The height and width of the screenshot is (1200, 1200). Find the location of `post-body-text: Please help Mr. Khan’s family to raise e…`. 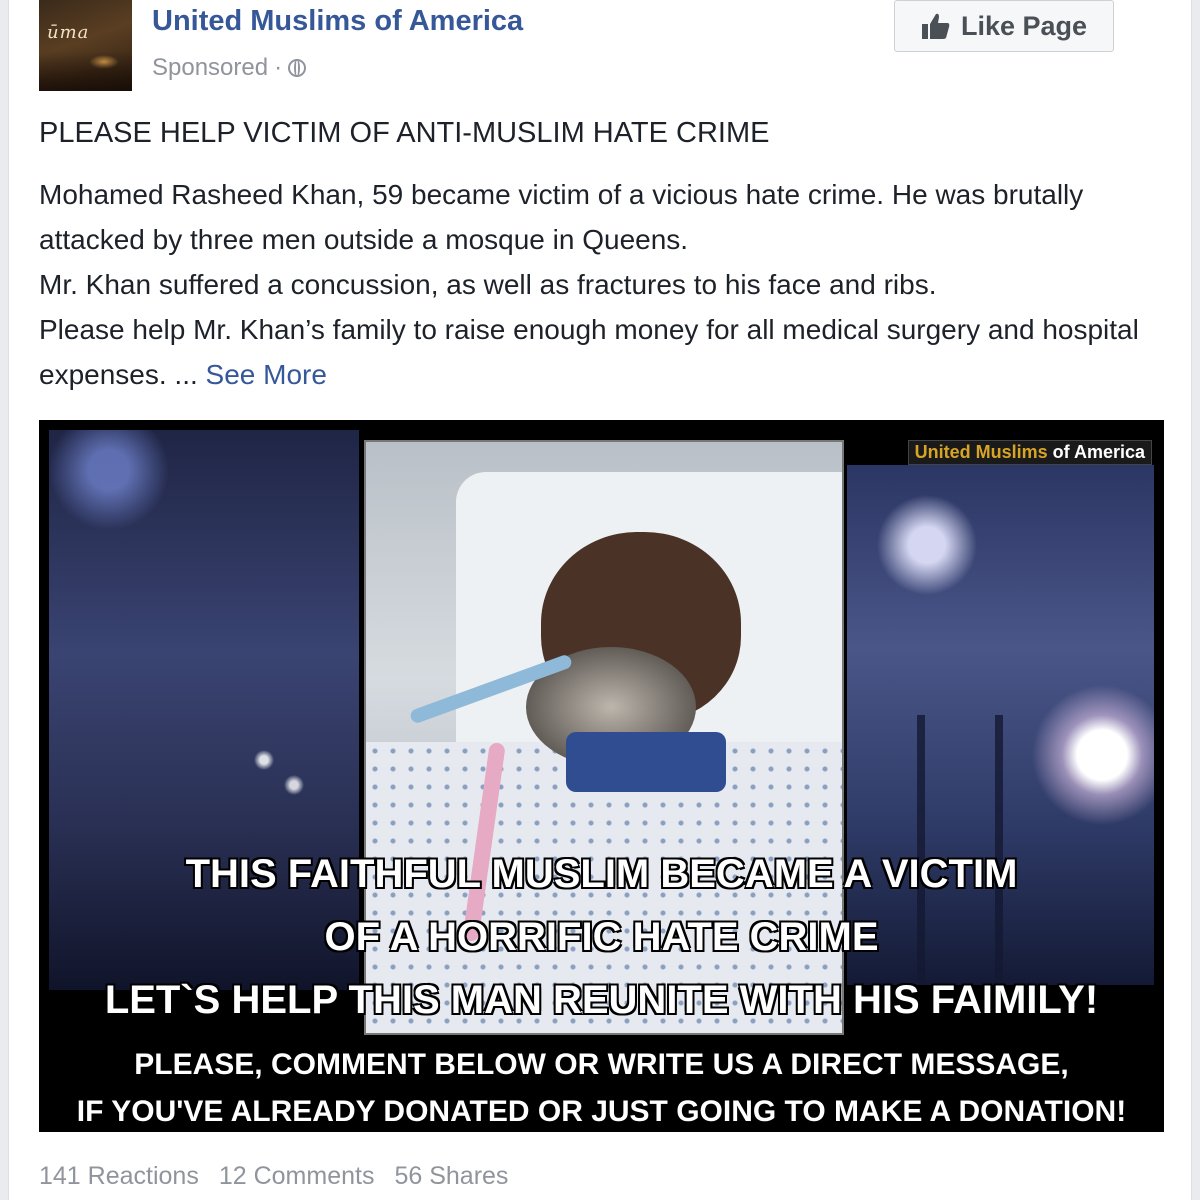

post-body-text: Please help Mr. Khan’s family to raise e… is located at coordinates (589, 352).